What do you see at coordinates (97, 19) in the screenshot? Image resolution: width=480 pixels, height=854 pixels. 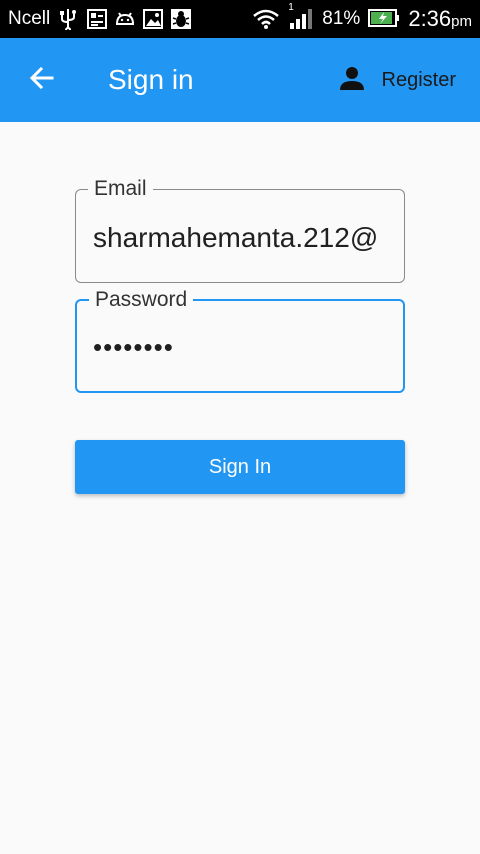 I see `screenshot-icon` at bounding box center [97, 19].